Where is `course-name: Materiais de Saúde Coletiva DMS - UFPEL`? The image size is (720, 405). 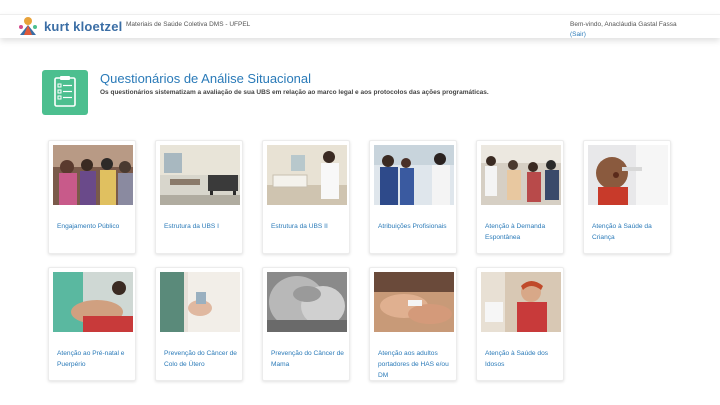 course-name: Materiais de Saúde Coletiva DMS - UFPEL is located at coordinates (188, 24).